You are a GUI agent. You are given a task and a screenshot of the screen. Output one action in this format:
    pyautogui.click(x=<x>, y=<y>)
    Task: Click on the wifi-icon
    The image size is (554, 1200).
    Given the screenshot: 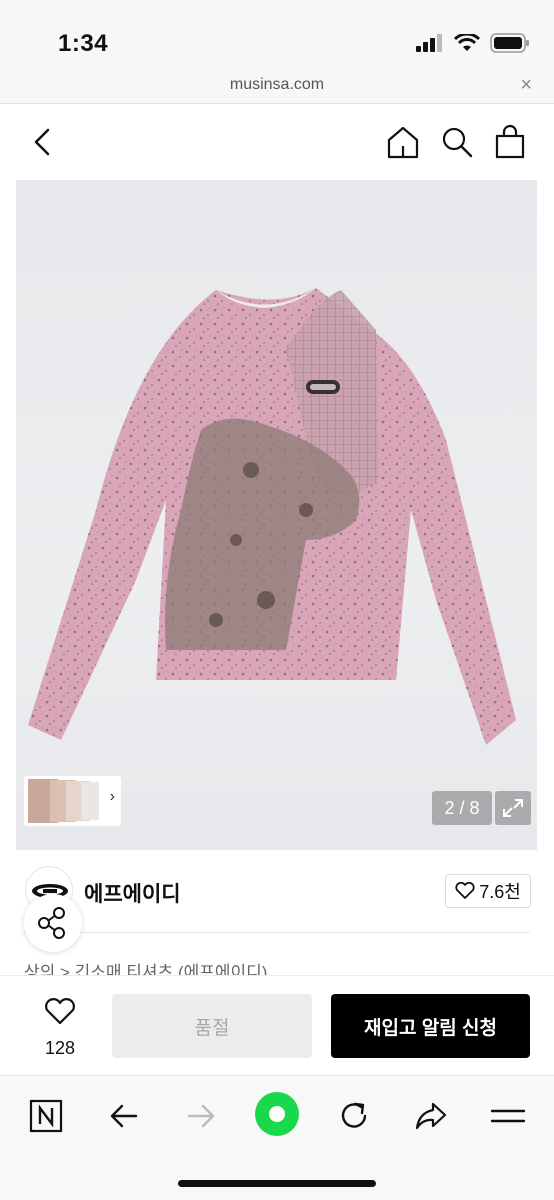 What is the action you would take?
    pyautogui.click(x=467, y=42)
    